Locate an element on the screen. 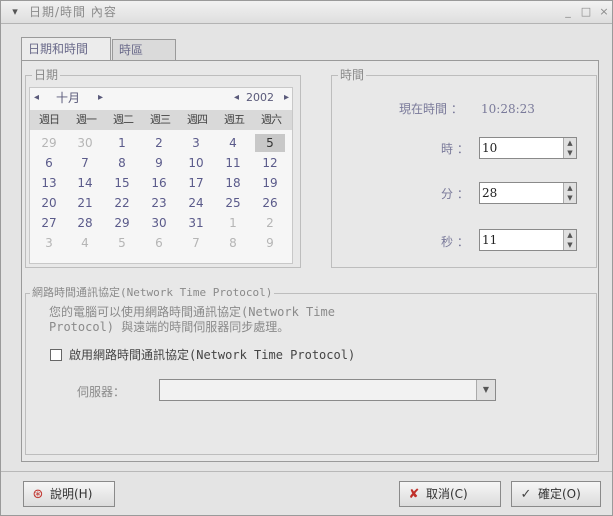 Image resolution: width=613 pixels, height=516 pixels. server-combobox: ▼ is located at coordinates (327, 390).